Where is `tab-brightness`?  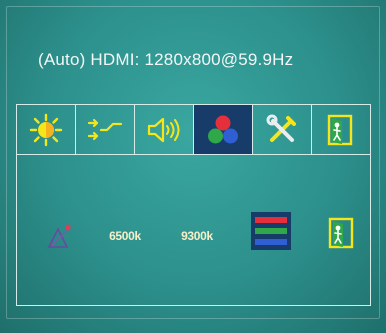 tab-brightness is located at coordinates (45, 129).